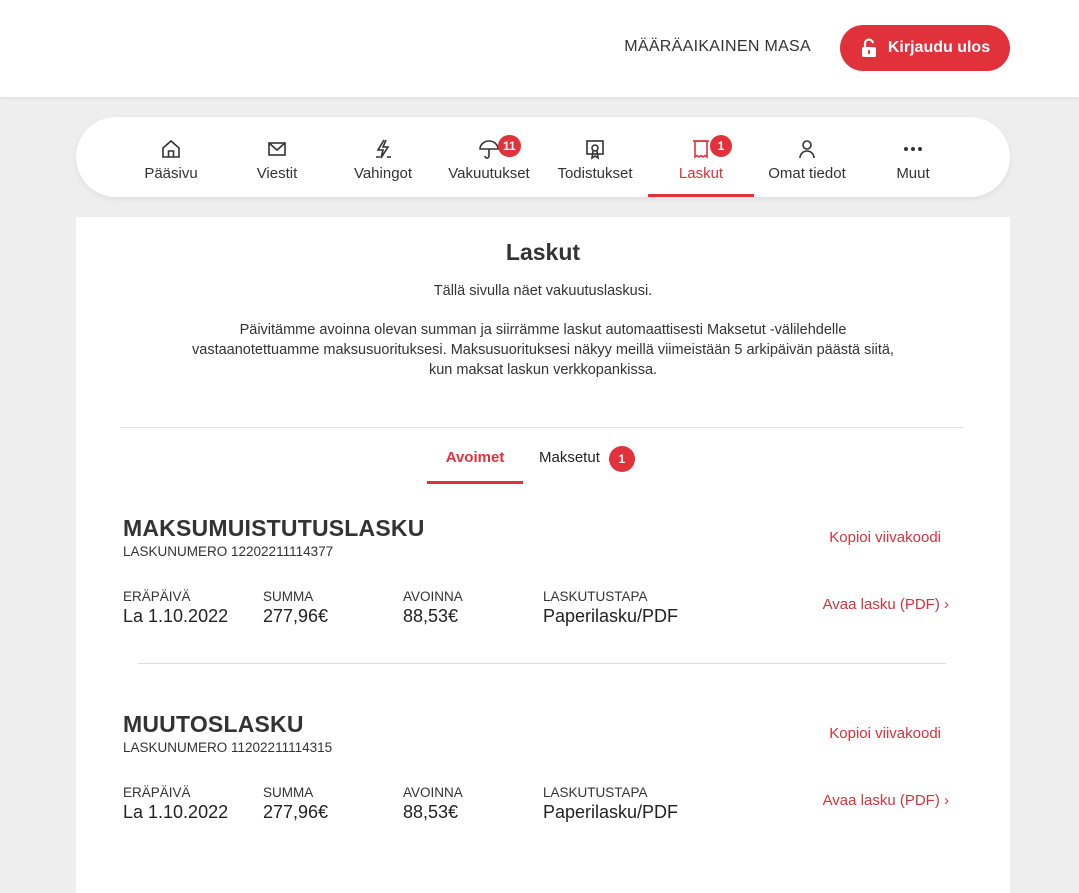 The height and width of the screenshot is (893, 1079). What do you see at coordinates (595, 173) in the screenshot?
I see `nav-label: Todistukset` at bounding box center [595, 173].